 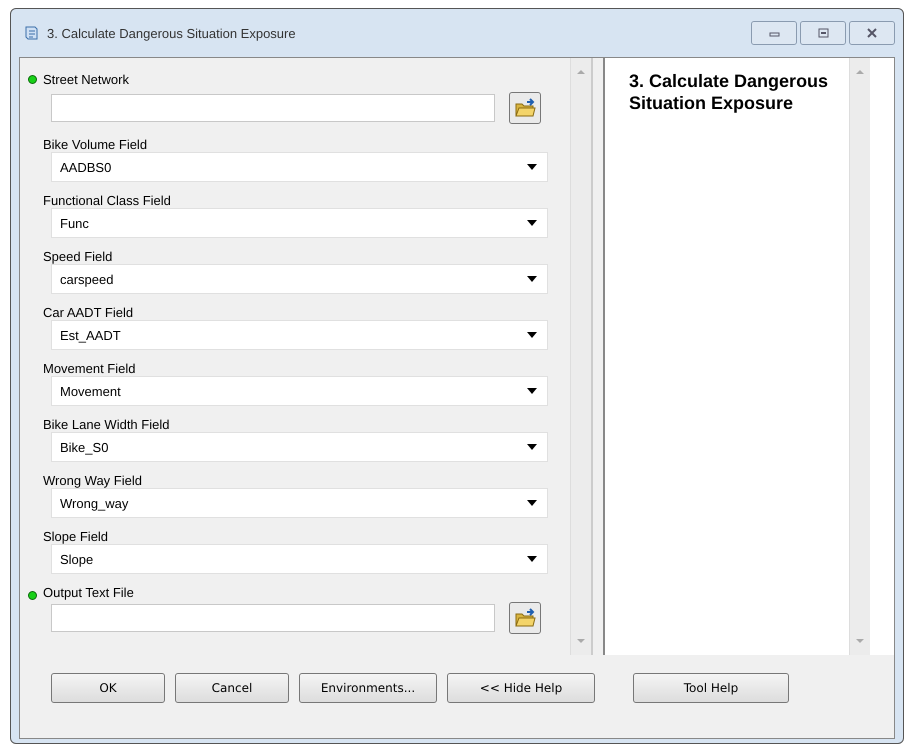 What do you see at coordinates (299, 167) in the screenshot?
I see `dropdown: AADBS0` at bounding box center [299, 167].